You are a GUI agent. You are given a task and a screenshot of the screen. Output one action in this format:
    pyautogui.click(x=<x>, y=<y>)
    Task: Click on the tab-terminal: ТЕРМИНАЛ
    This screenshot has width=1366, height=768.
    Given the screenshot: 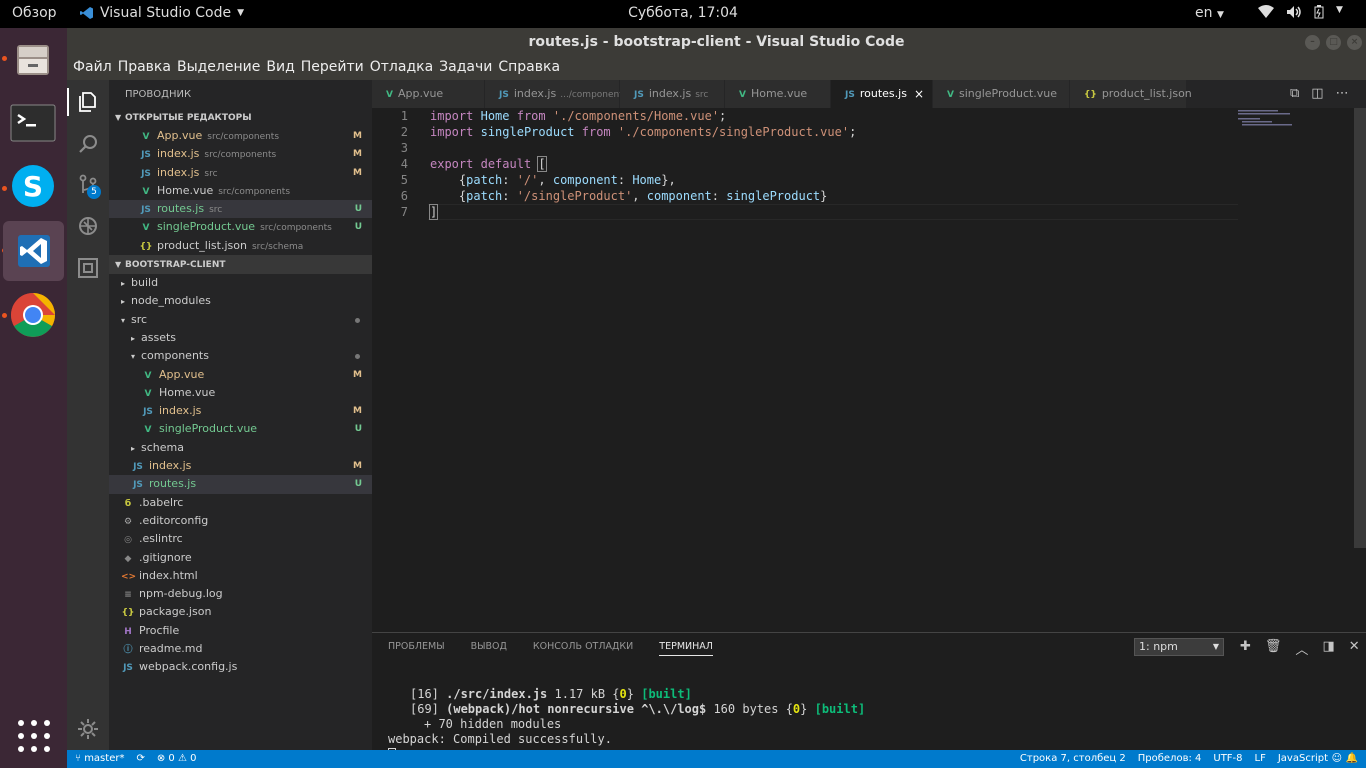 What is the action you would take?
    pyautogui.click(x=686, y=648)
    